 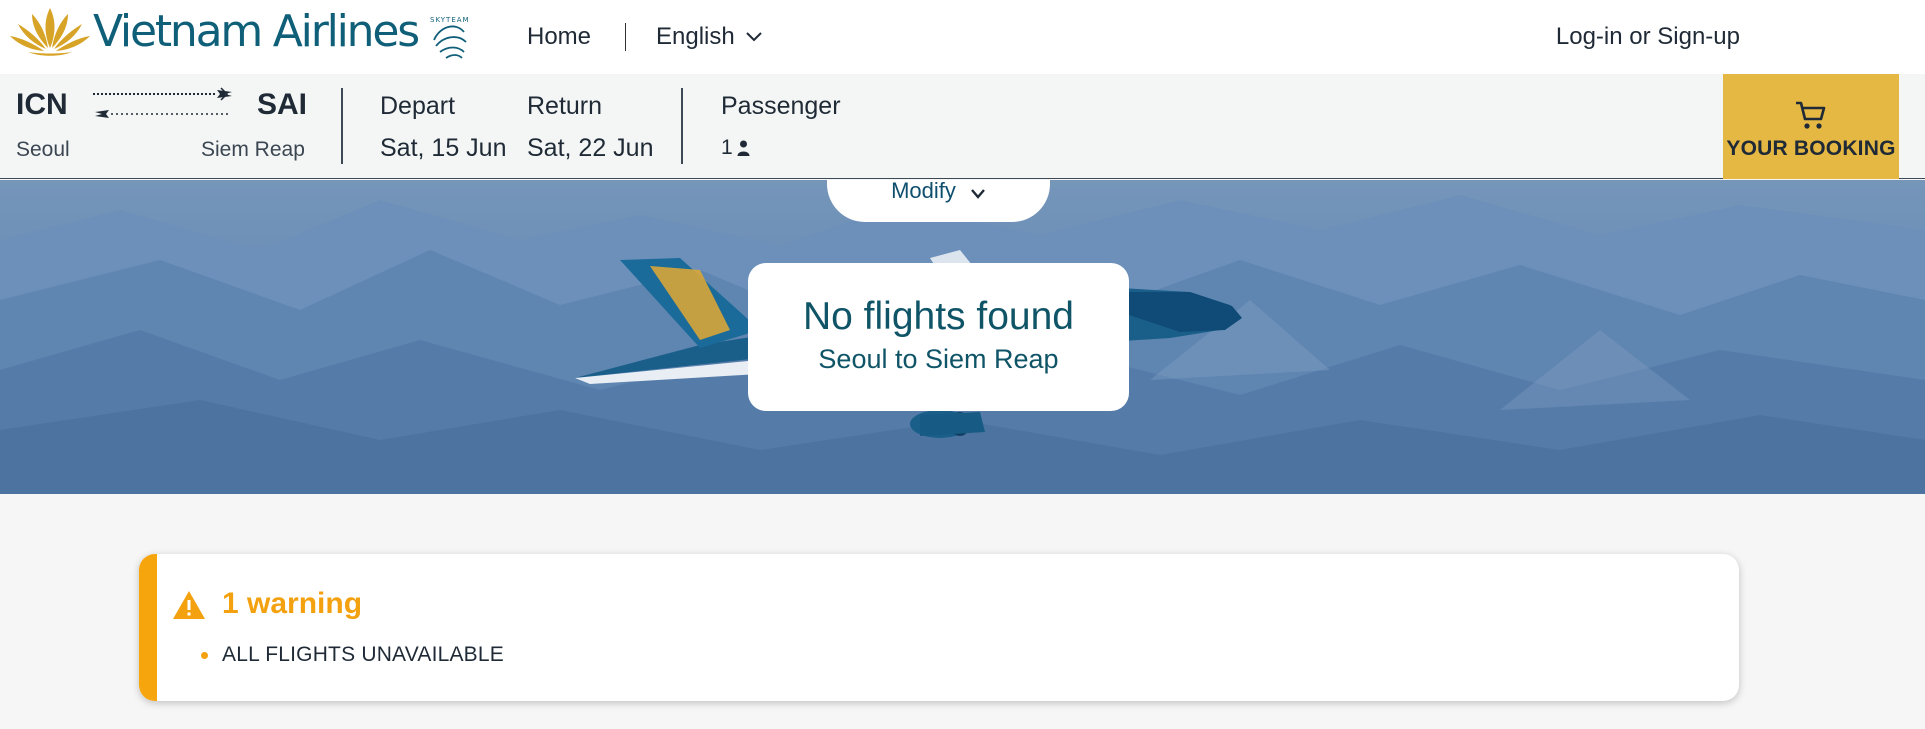 I want to click on vietnam-airlines-logo: Vietnam Airlines SKYTEAM, so click(x=240, y=32).